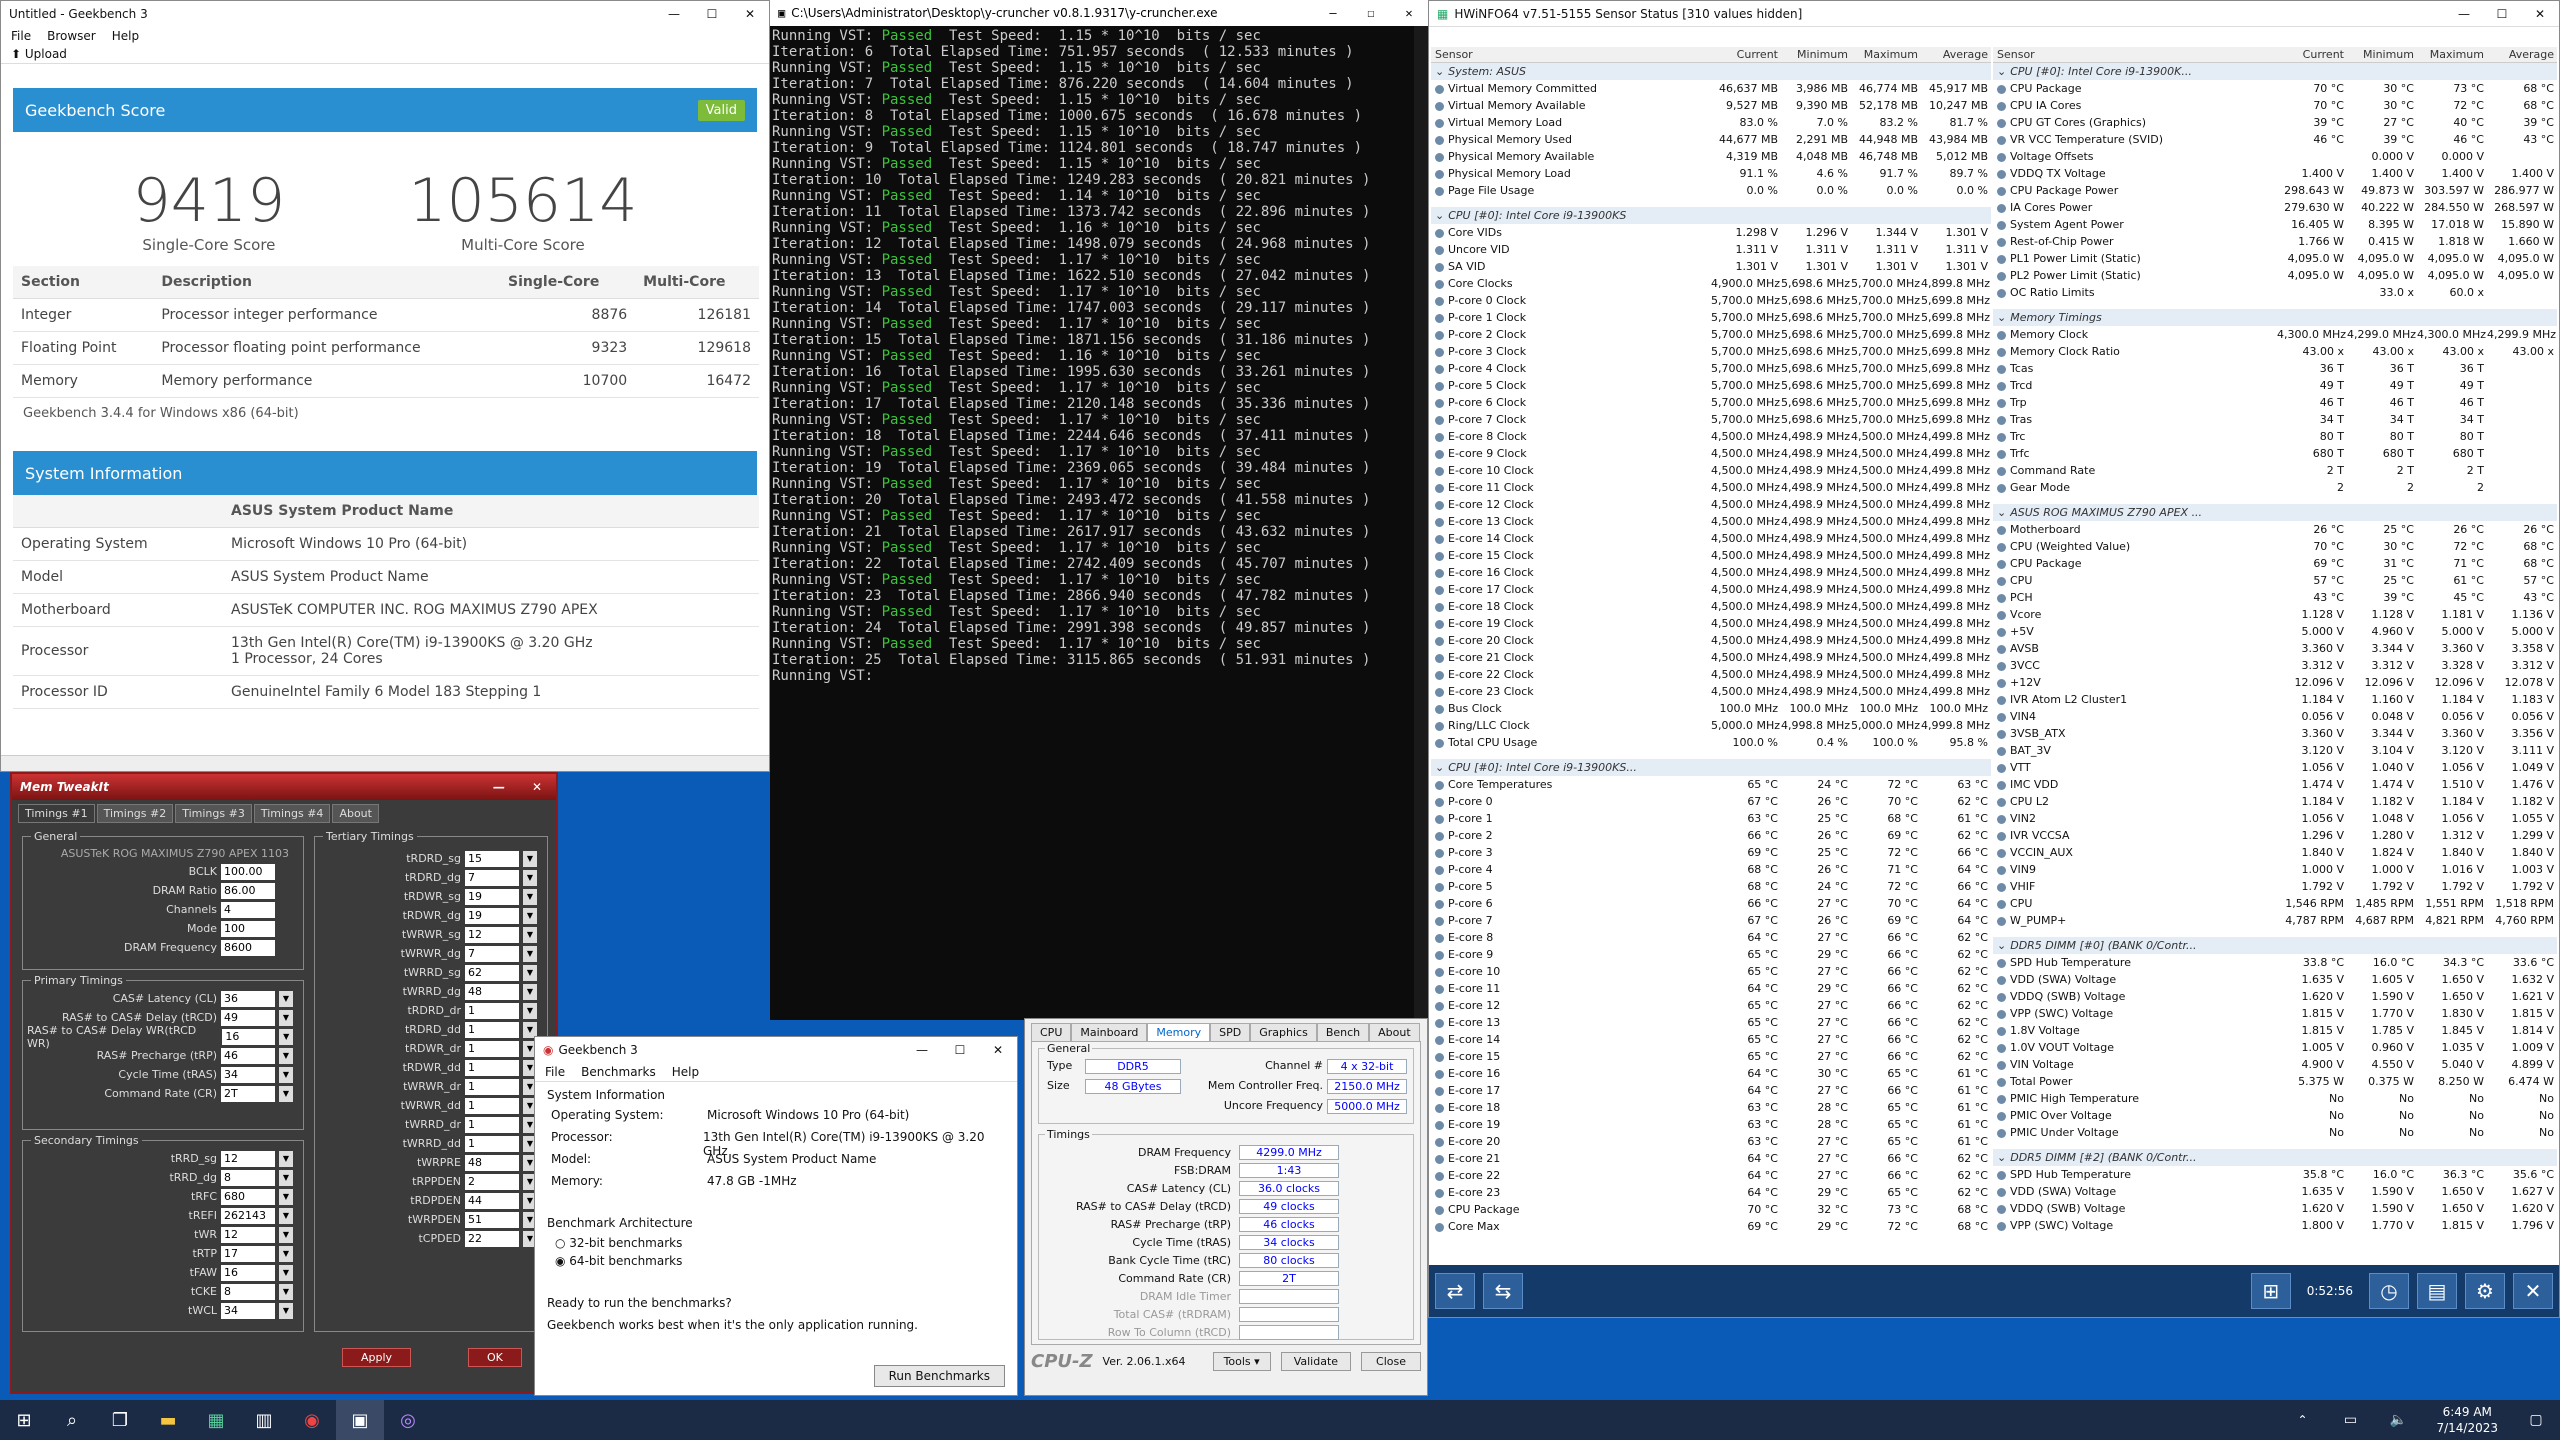 This screenshot has width=2560, height=1440. I want to click on timing-field: 51, so click(492, 1219).